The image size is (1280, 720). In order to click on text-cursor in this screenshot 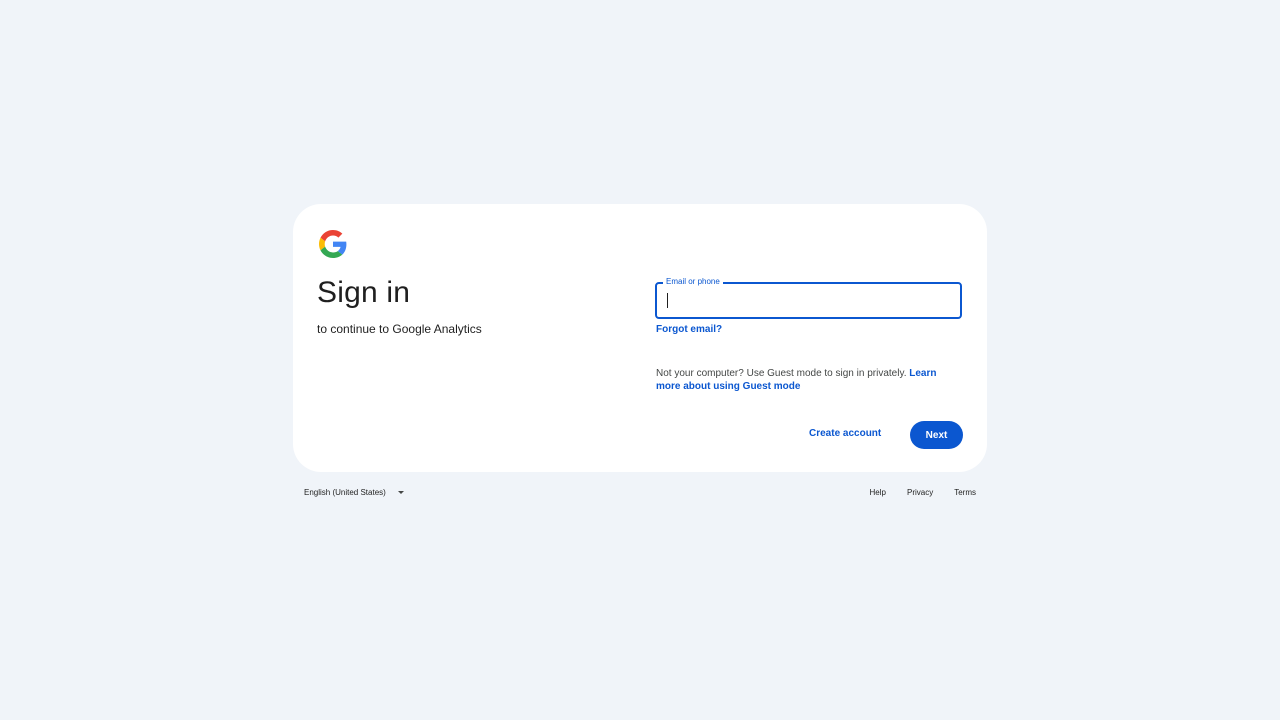, I will do `click(667, 300)`.